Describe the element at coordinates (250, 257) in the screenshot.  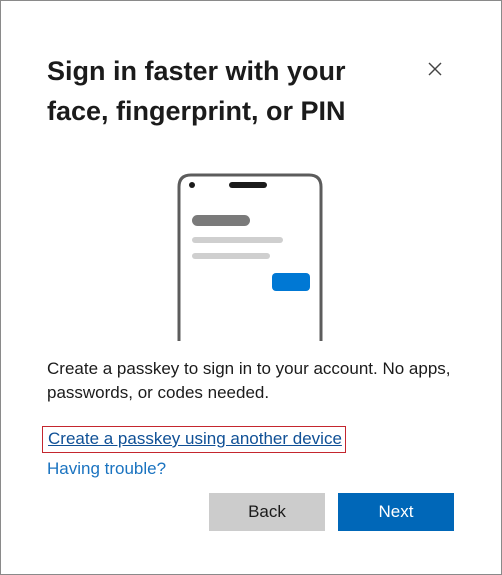
I see `phone-illustration` at that location.